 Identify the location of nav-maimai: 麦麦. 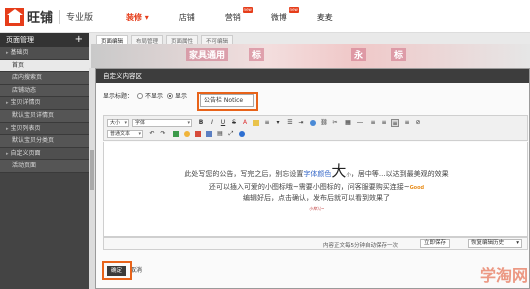
(325, 17).